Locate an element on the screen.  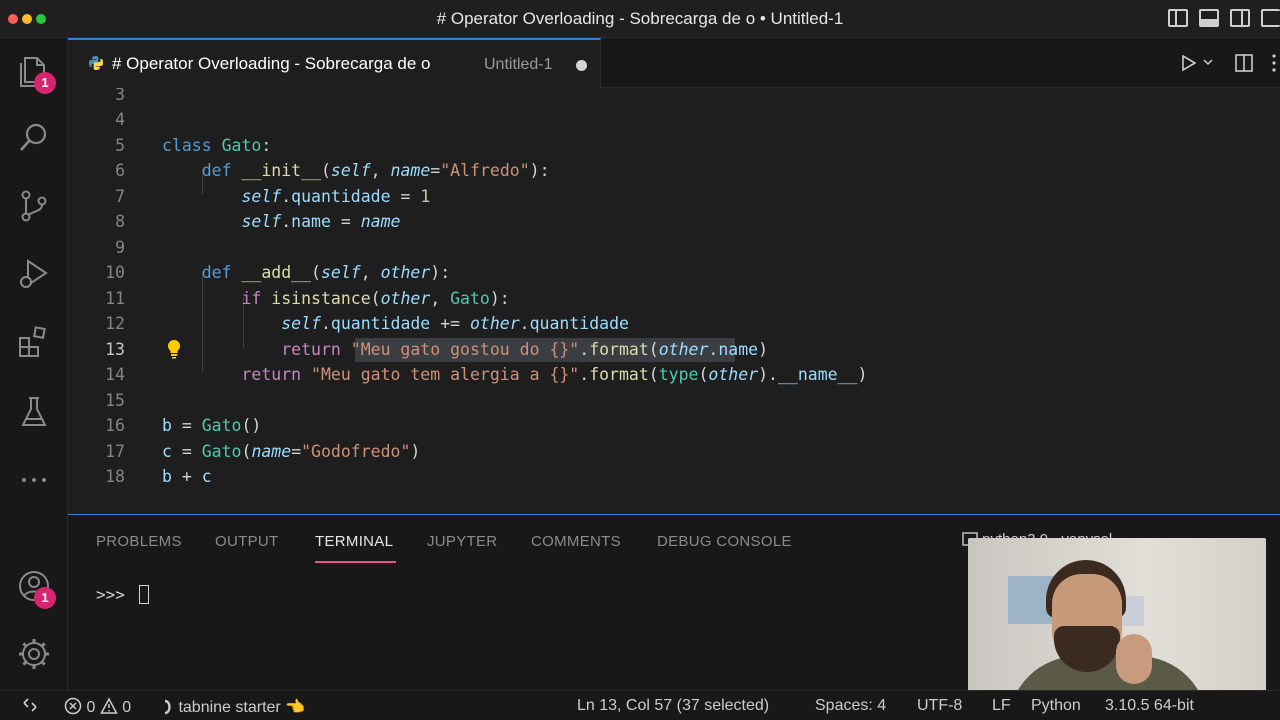
active-tab-indicator is located at coordinates (355, 562).